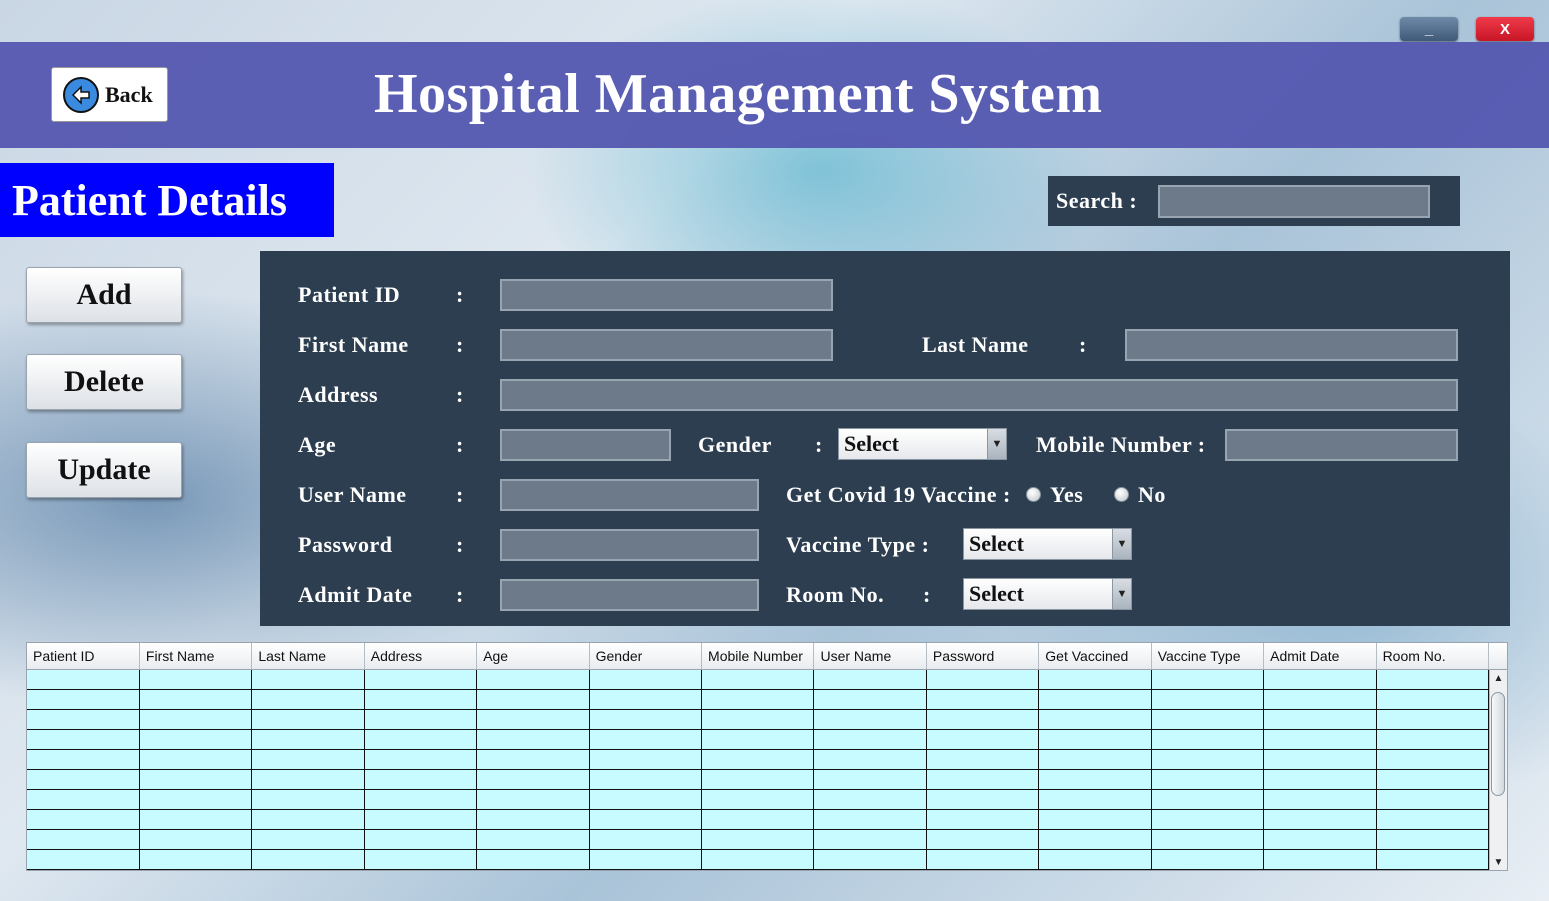  Describe the element at coordinates (1294, 201) in the screenshot. I see `search-input` at that location.